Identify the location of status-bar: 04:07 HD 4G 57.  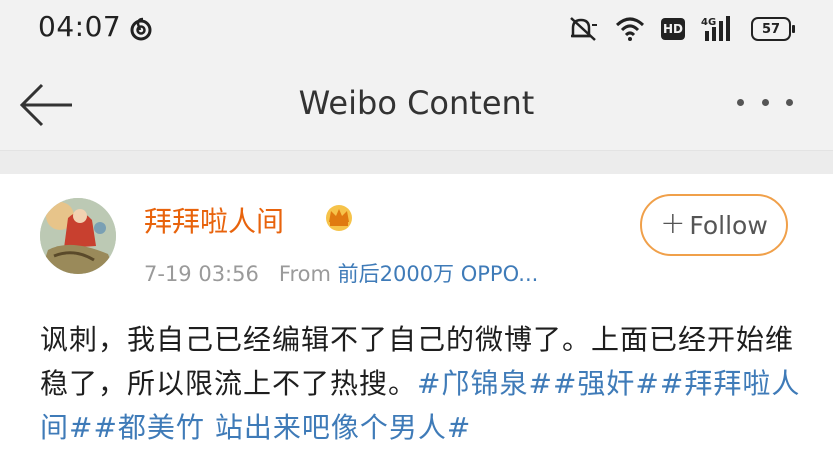
(416, 30).